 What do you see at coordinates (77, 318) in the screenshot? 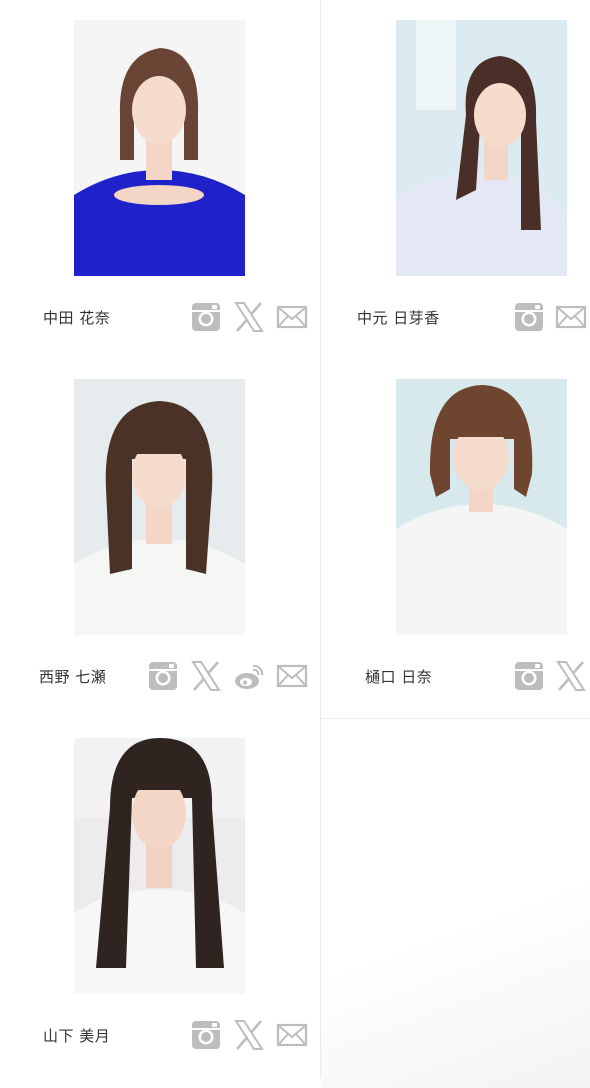
I see `member-name: 中田 花奈` at bounding box center [77, 318].